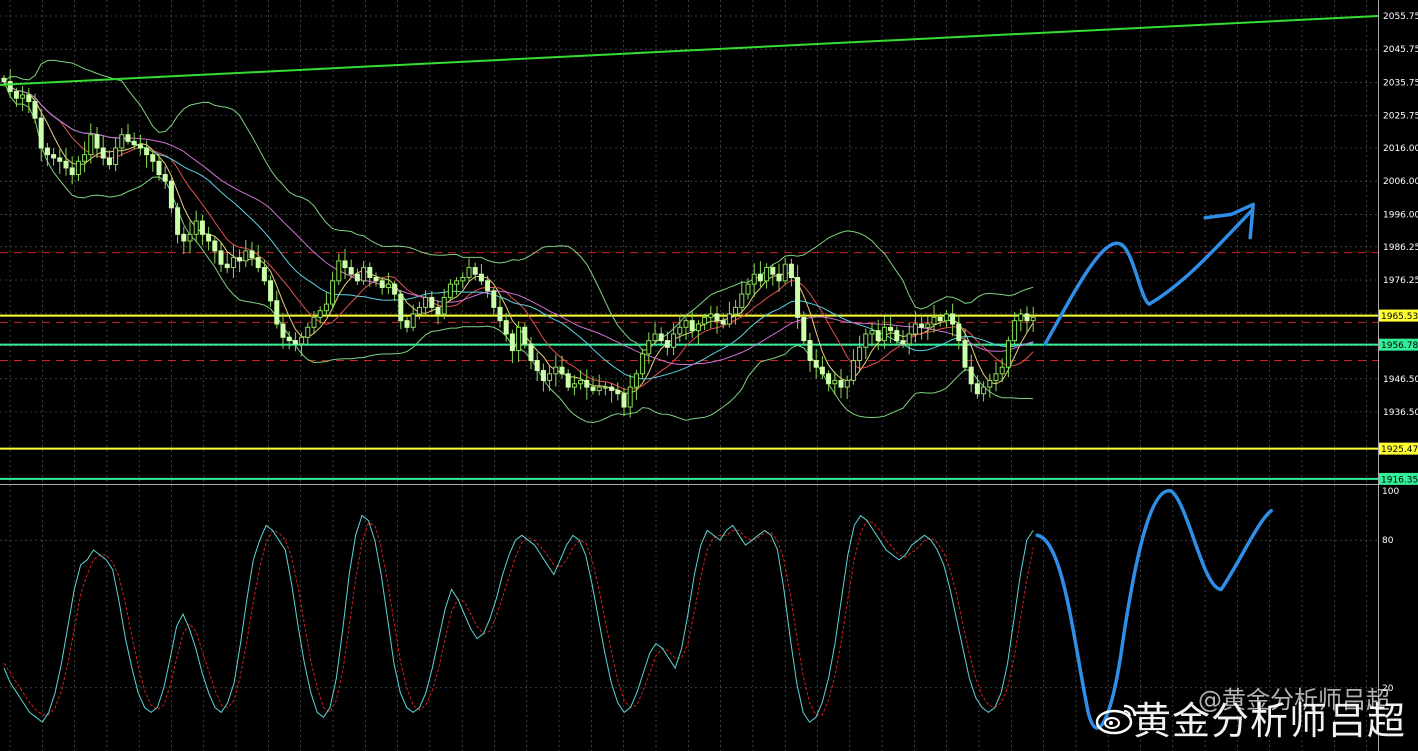 The height and width of the screenshot is (751, 1418). I want to click on trend-line-segment, so click(689, 50).